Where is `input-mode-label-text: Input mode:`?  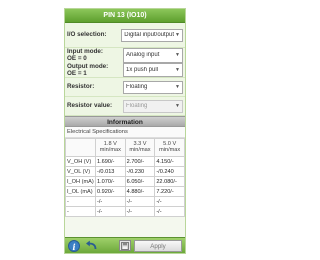 input-mode-label-text: Input mode: is located at coordinates (85, 52).